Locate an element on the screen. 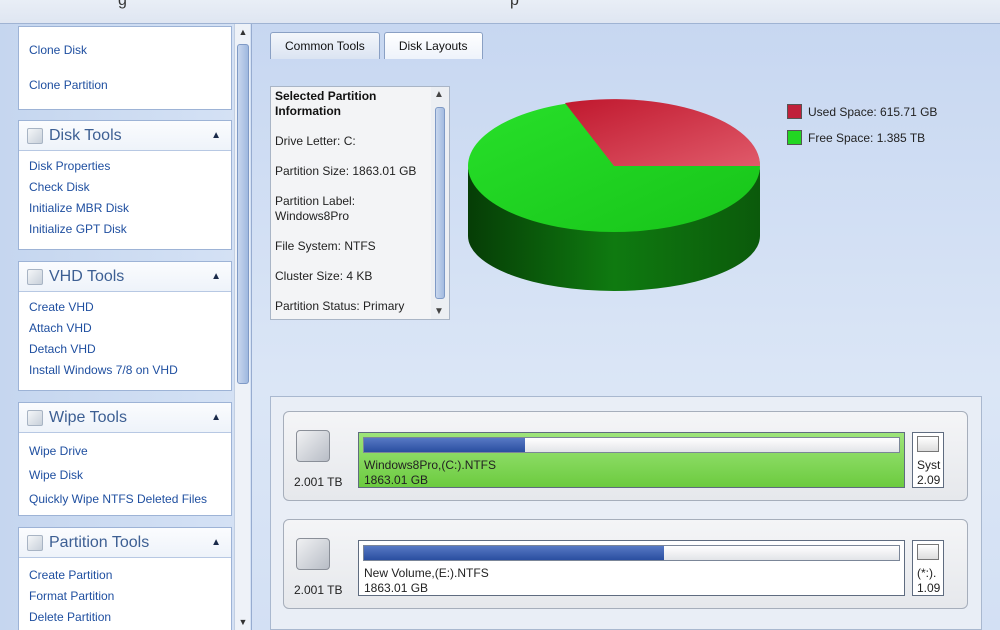  group-title: Partition Tools is located at coordinates (99, 542).